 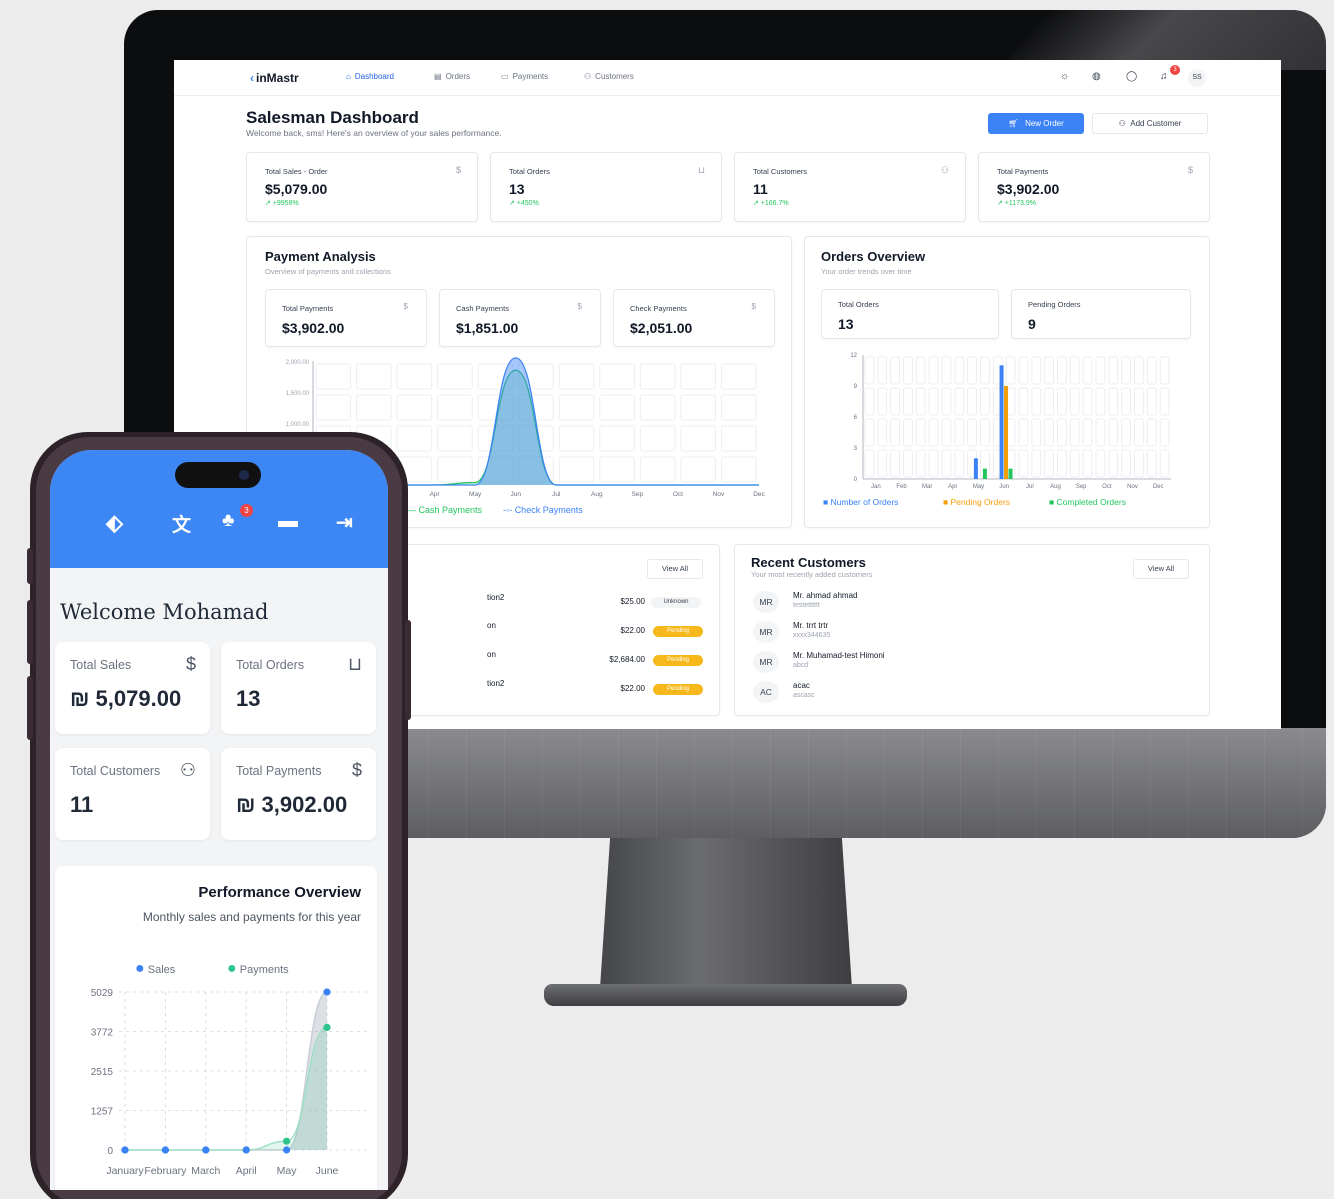 I want to click on legend-completed-orders: ■ Completed Orders, so click(x=1087, y=502).